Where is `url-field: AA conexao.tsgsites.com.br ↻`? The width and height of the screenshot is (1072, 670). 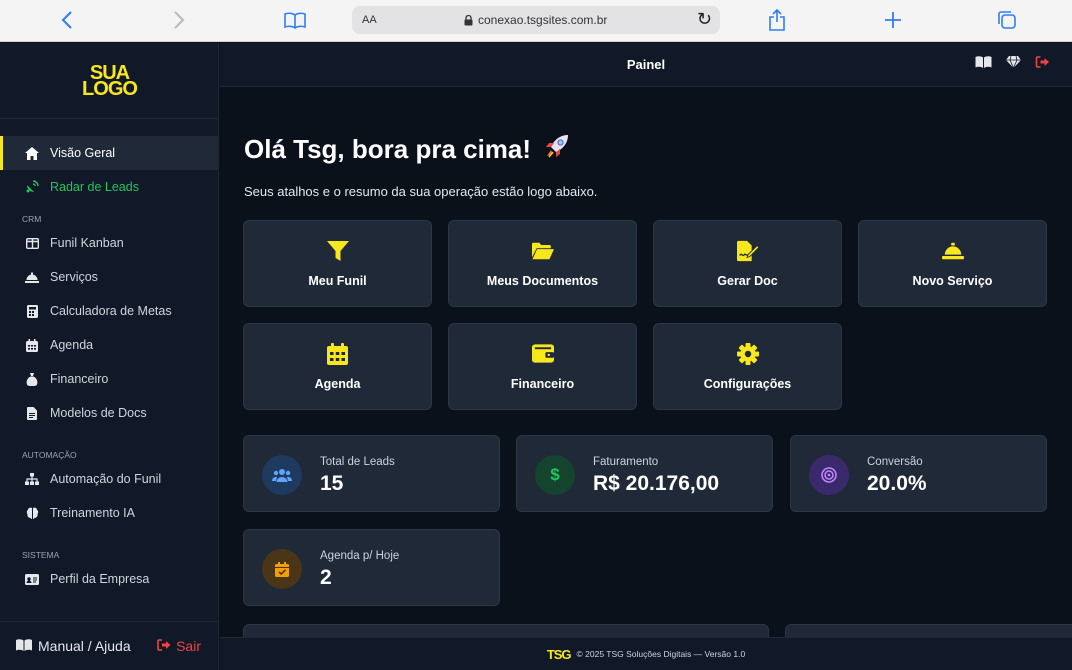
url-field: AA conexao.tsgsites.com.br ↻ is located at coordinates (536, 20).